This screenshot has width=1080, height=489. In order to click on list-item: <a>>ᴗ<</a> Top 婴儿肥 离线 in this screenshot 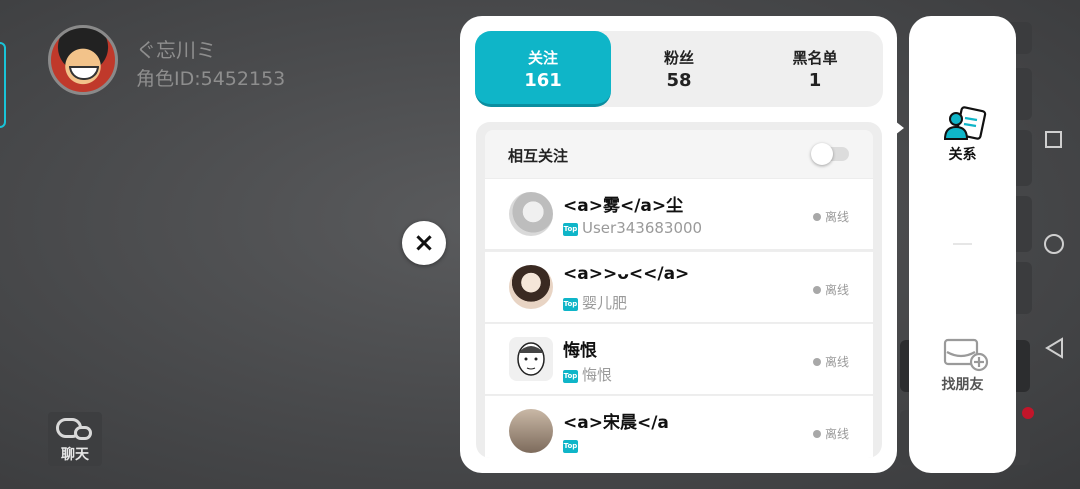, I will do `click(679, 286)`.